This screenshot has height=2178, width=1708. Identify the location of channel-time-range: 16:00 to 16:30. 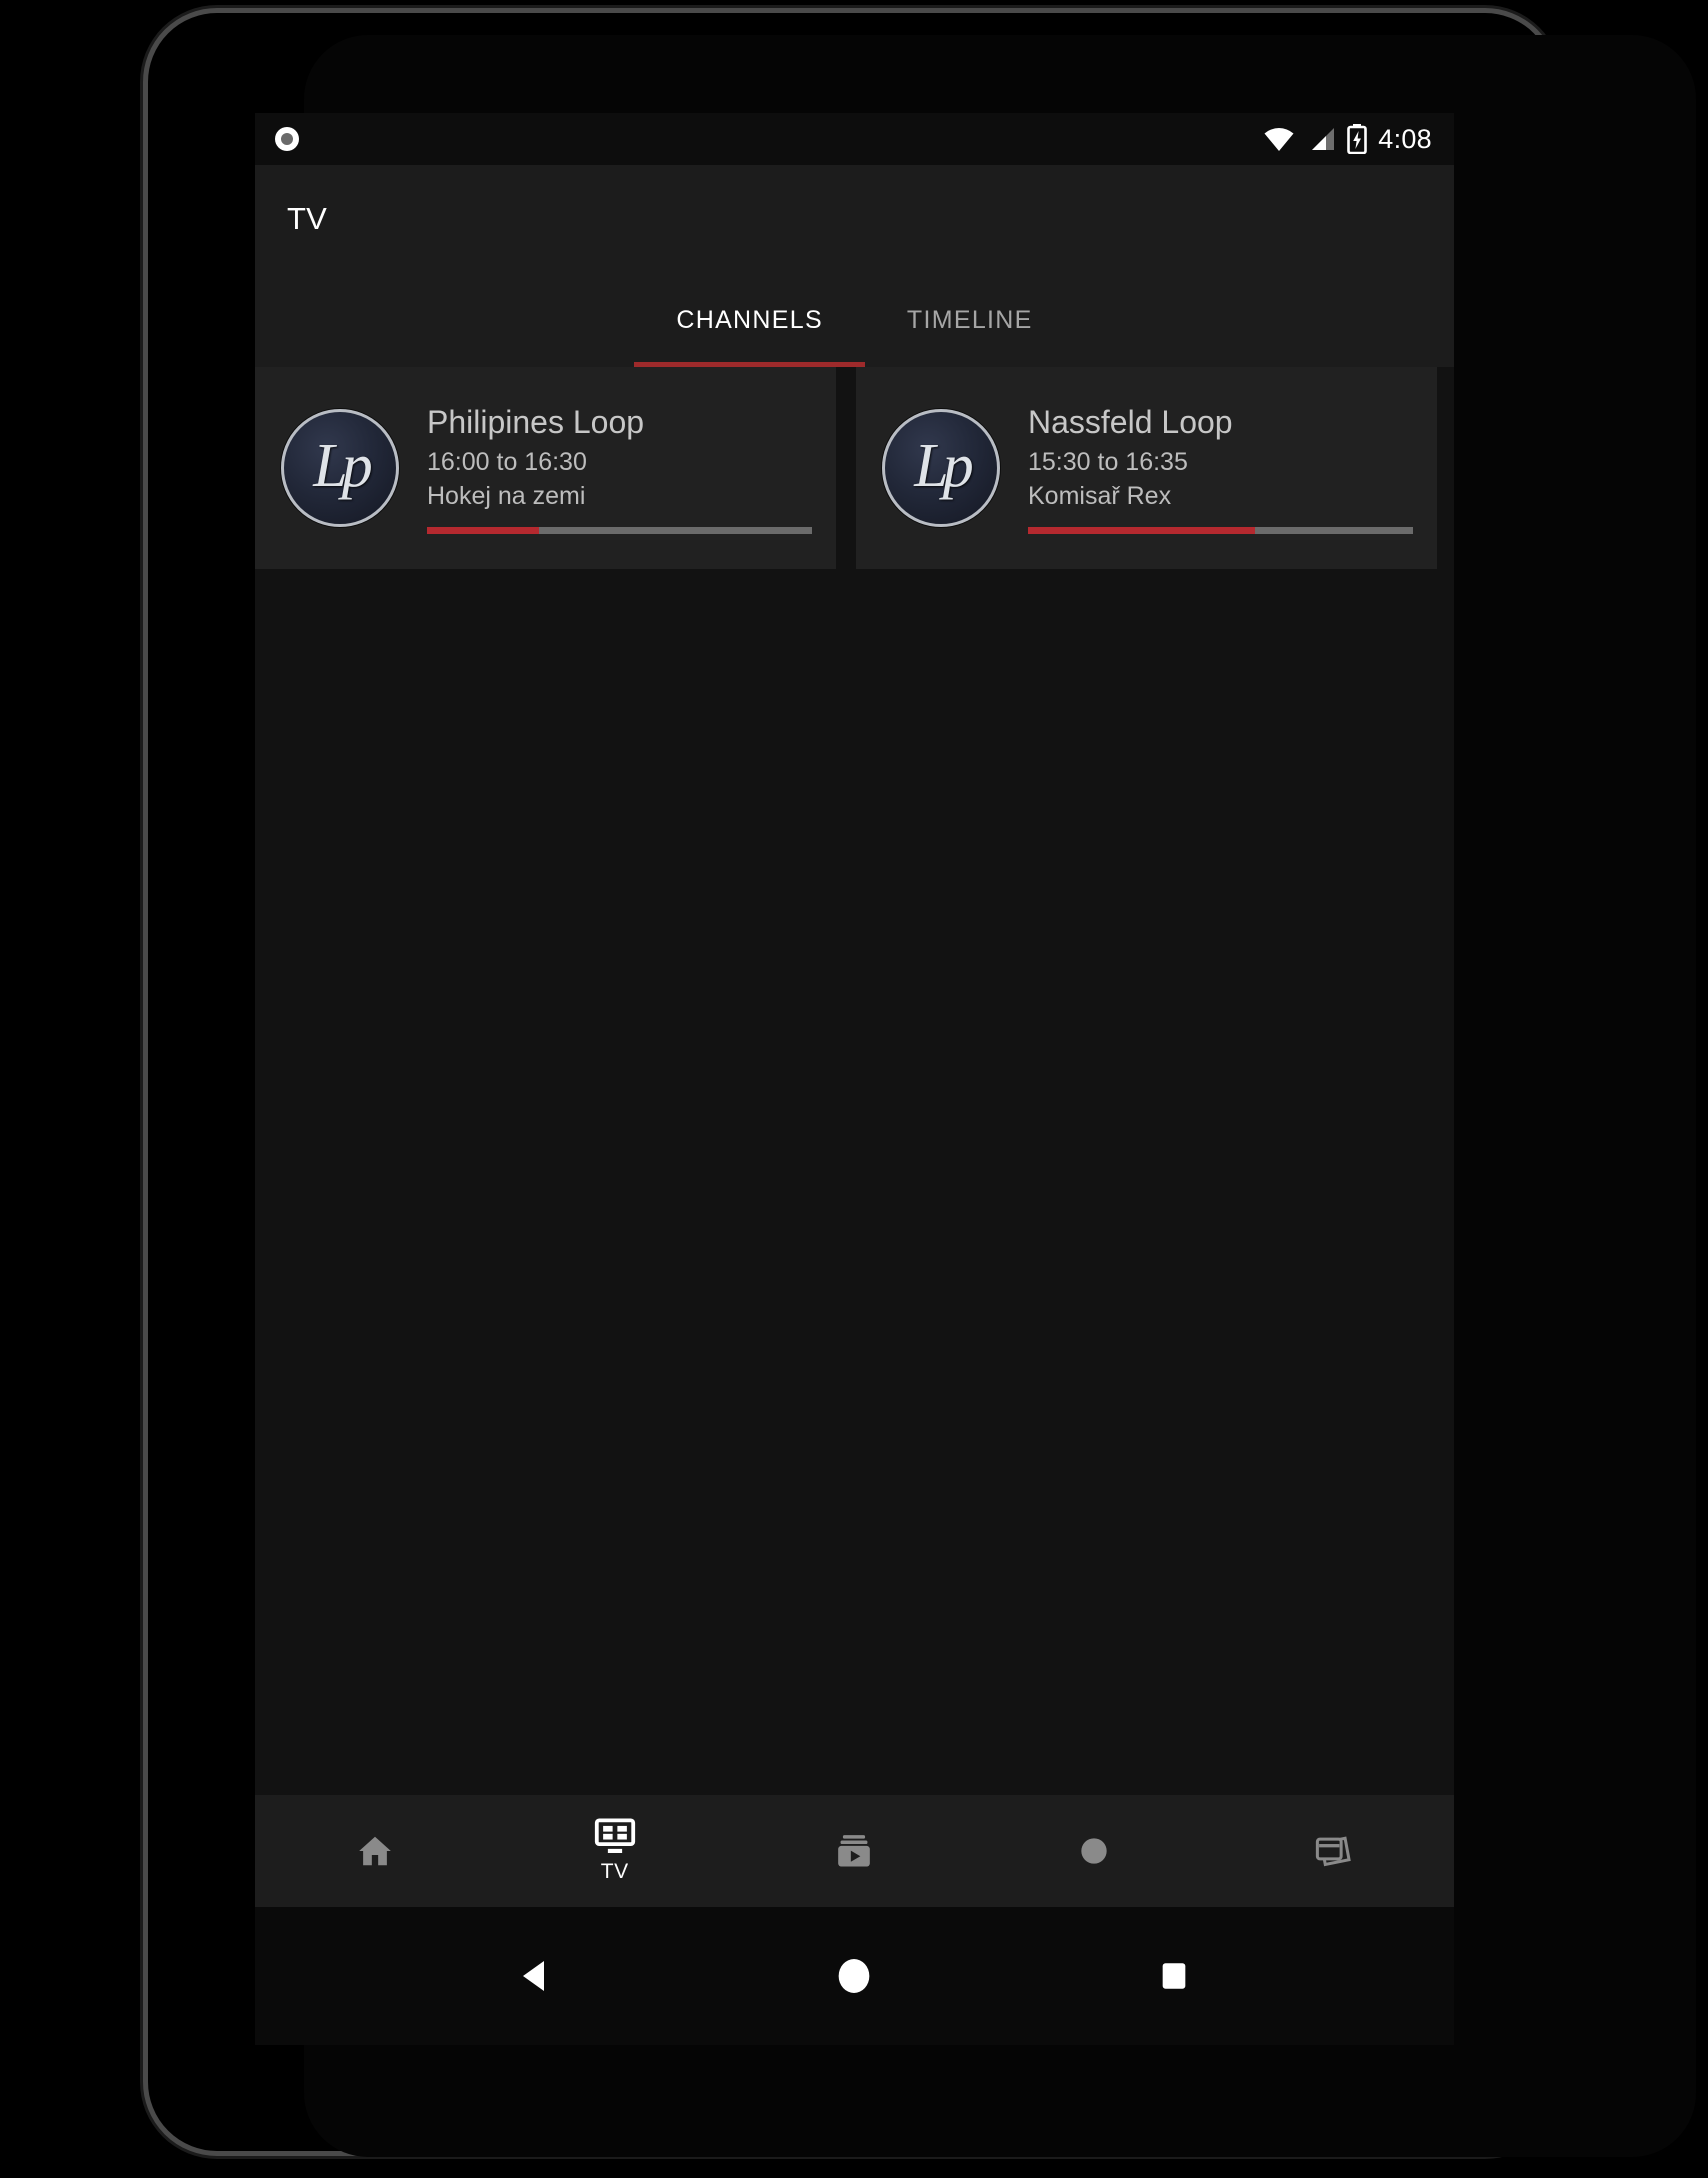
(507, 462).